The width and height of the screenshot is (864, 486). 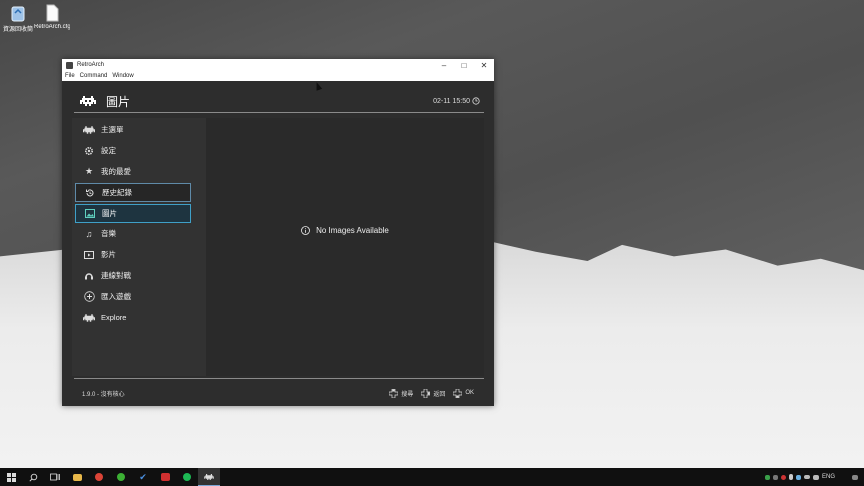 I want to click on music-icon: ♫, so click(x=89, y=233).